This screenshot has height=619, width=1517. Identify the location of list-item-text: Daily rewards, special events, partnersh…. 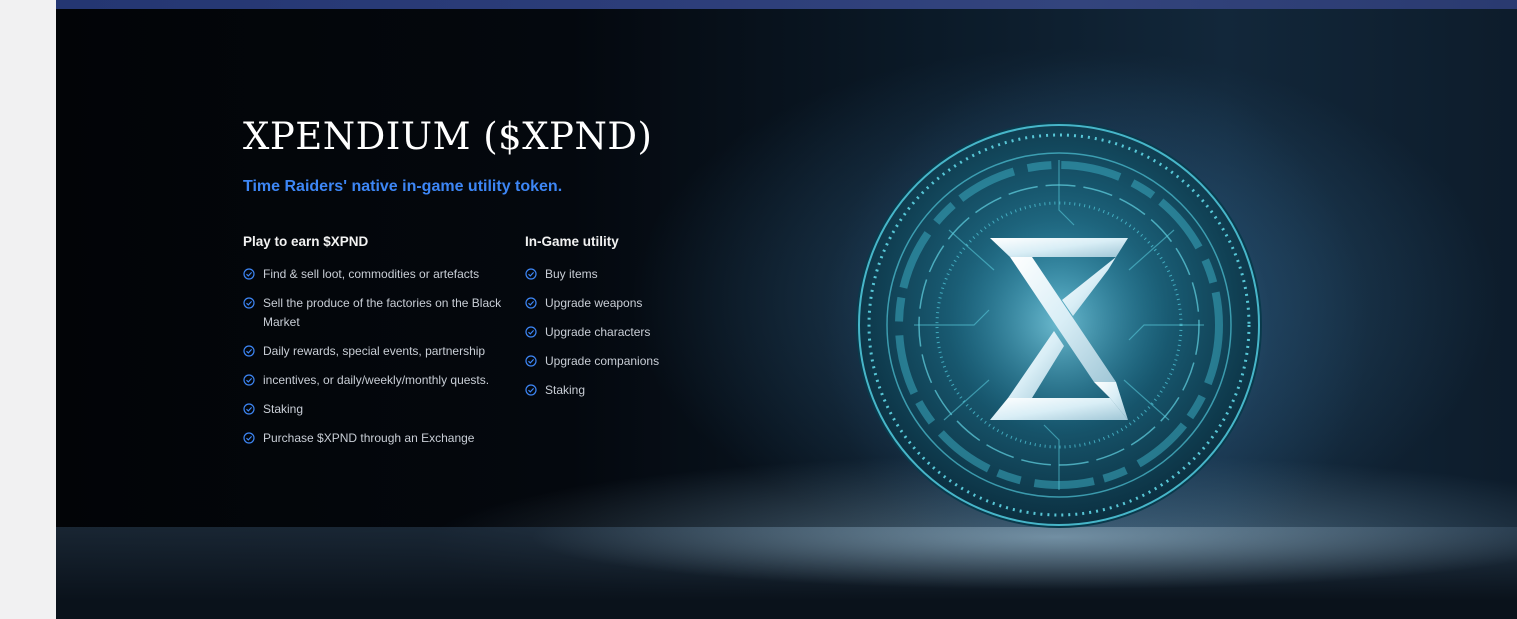
(374, 351).